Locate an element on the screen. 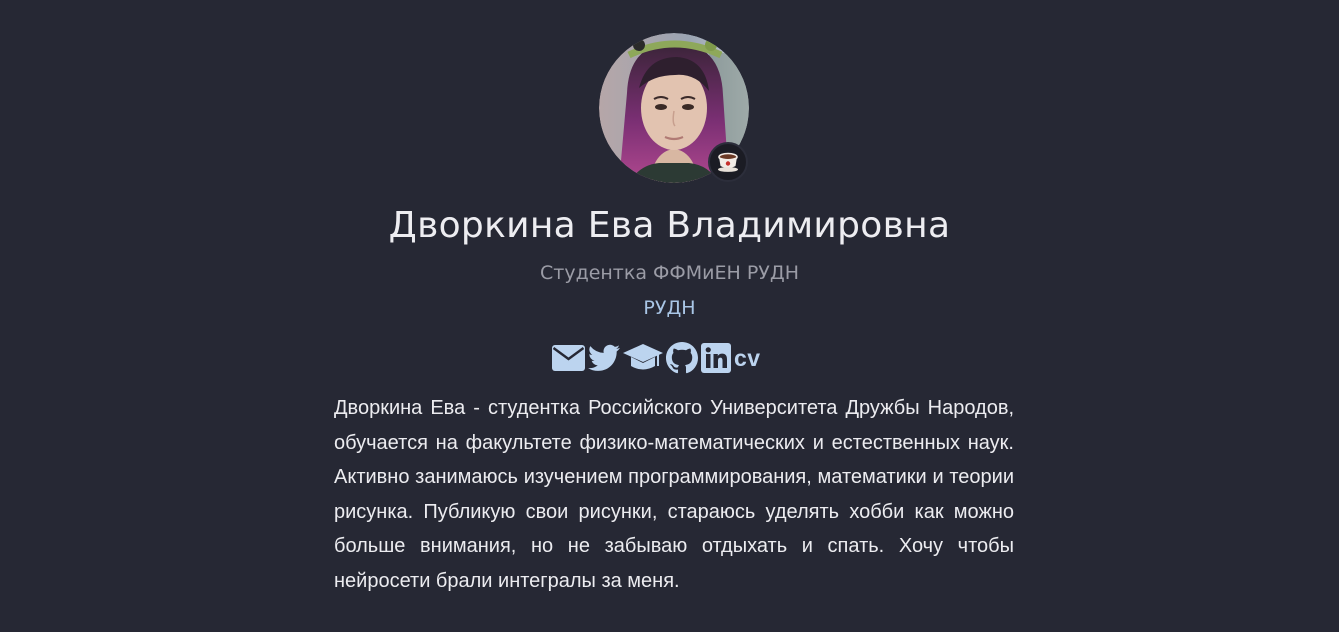 The width and height of the screenshot is (1339, 632). coffee-cup-icon is located at coordinates (728, 162).